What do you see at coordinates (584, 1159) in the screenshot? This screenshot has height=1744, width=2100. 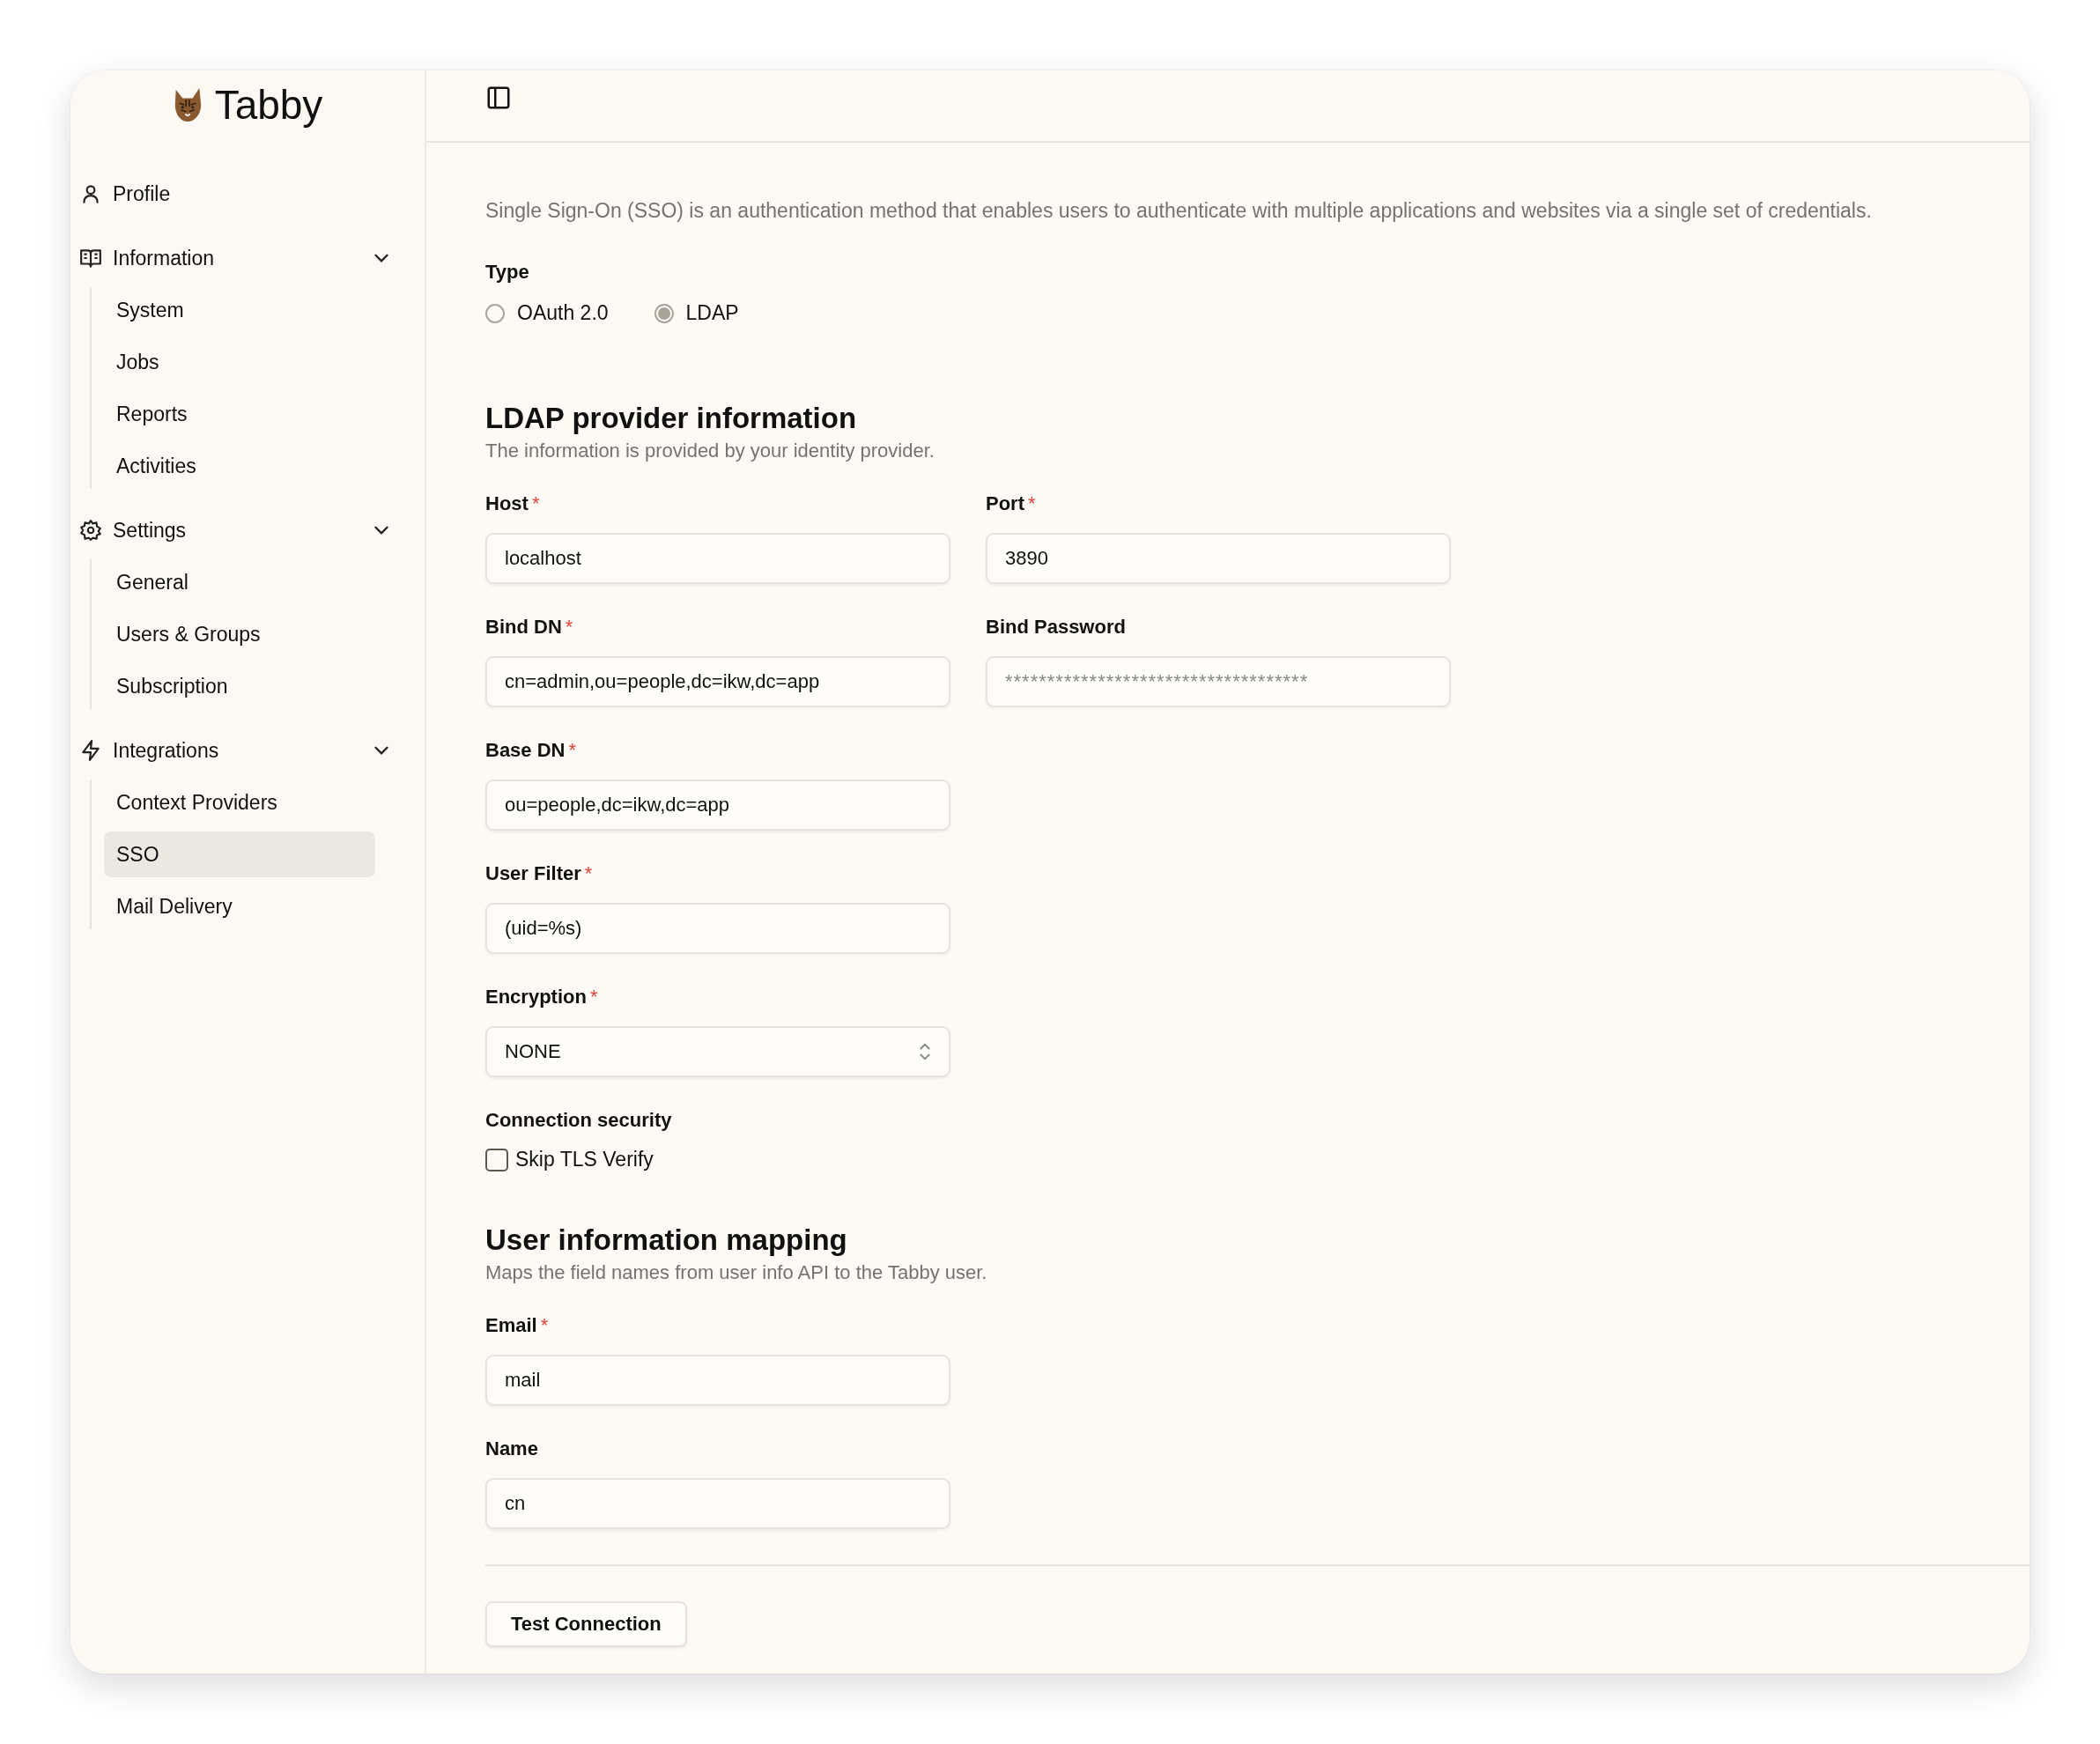 I see `checkbox-label: Skip TLS Verify` at bounding box center [584, 1159].